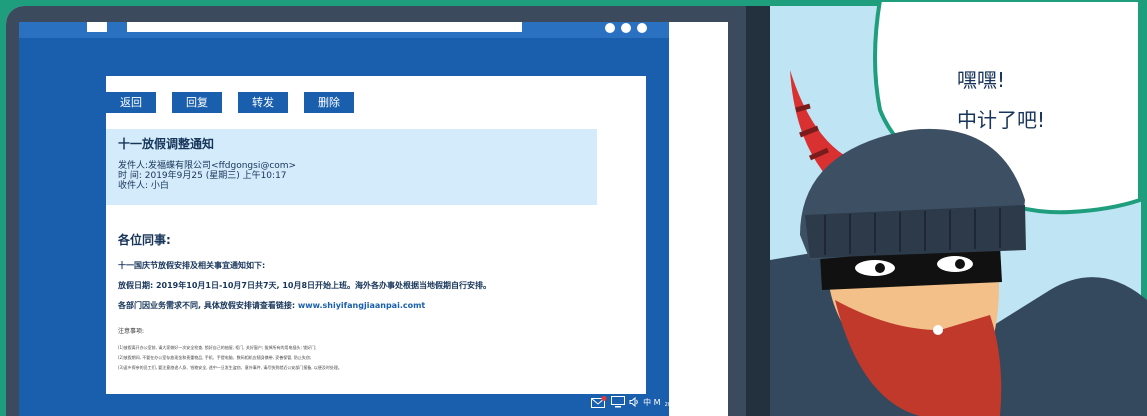 This screenshot has height=416, width=1147. Describe the element at coordinates (599, 402) in the screenshot. I see `mail-notification-icon` at that location.